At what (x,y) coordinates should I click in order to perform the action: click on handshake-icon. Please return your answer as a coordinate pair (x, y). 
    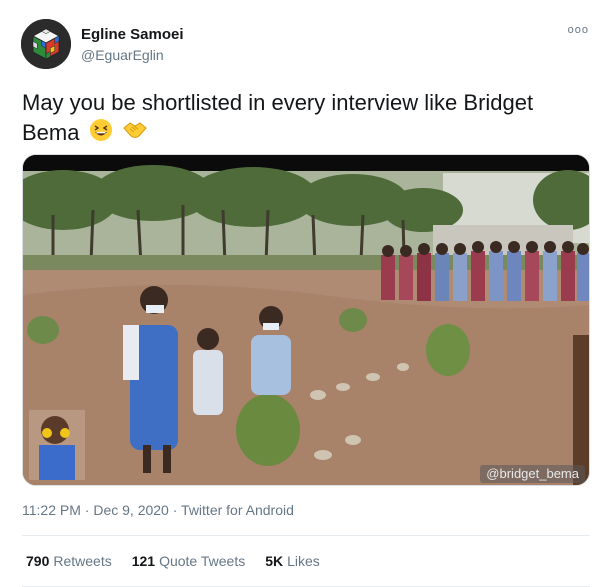
    Looking at the image, I should click on (135, 134).